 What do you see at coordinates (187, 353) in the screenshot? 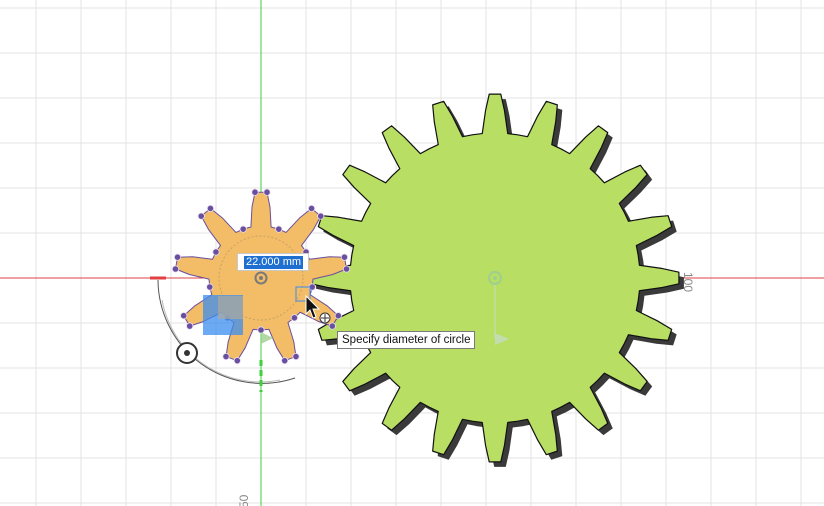
I see `dimension-drag-handle` at bounding box center [187, 353].